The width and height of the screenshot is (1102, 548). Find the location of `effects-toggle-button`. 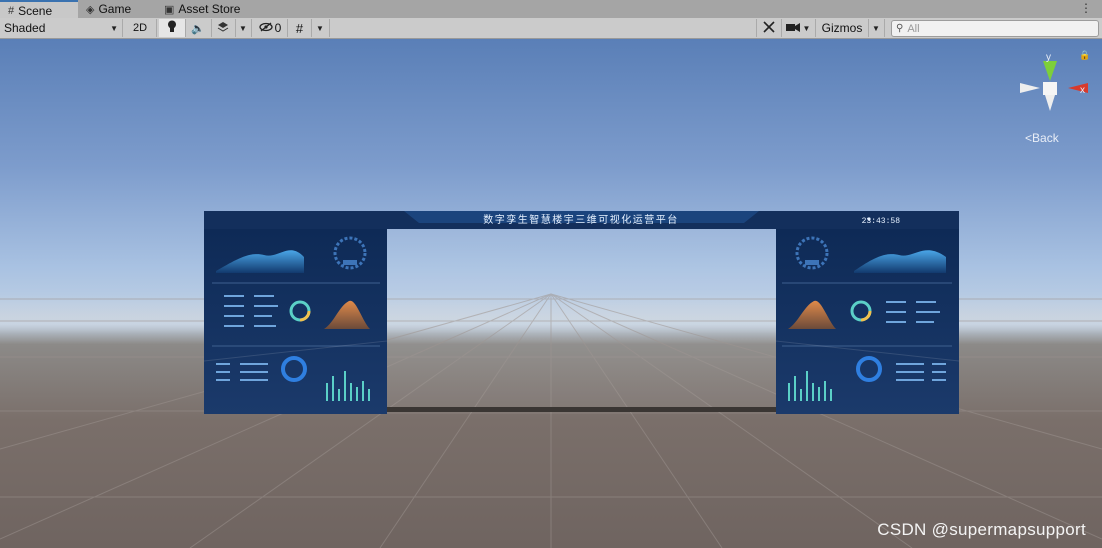

effects-toggle-button is located at coordinates (223, 28).